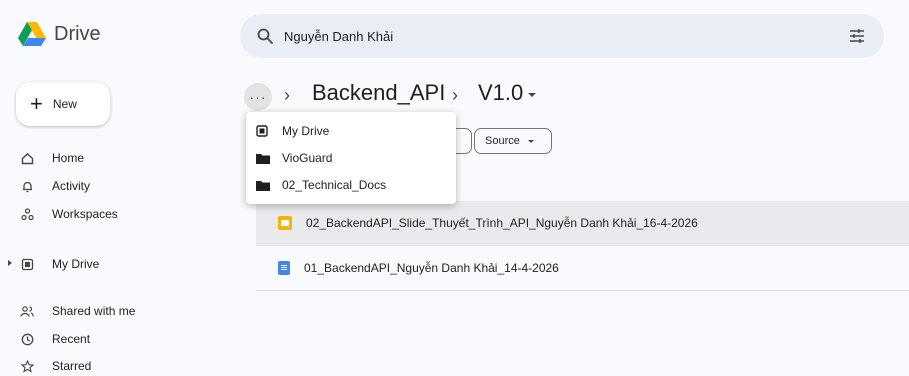 The height and width of the screenshot is (376, 909). I want to click on drive-logo: Drive, so click(59, 34).